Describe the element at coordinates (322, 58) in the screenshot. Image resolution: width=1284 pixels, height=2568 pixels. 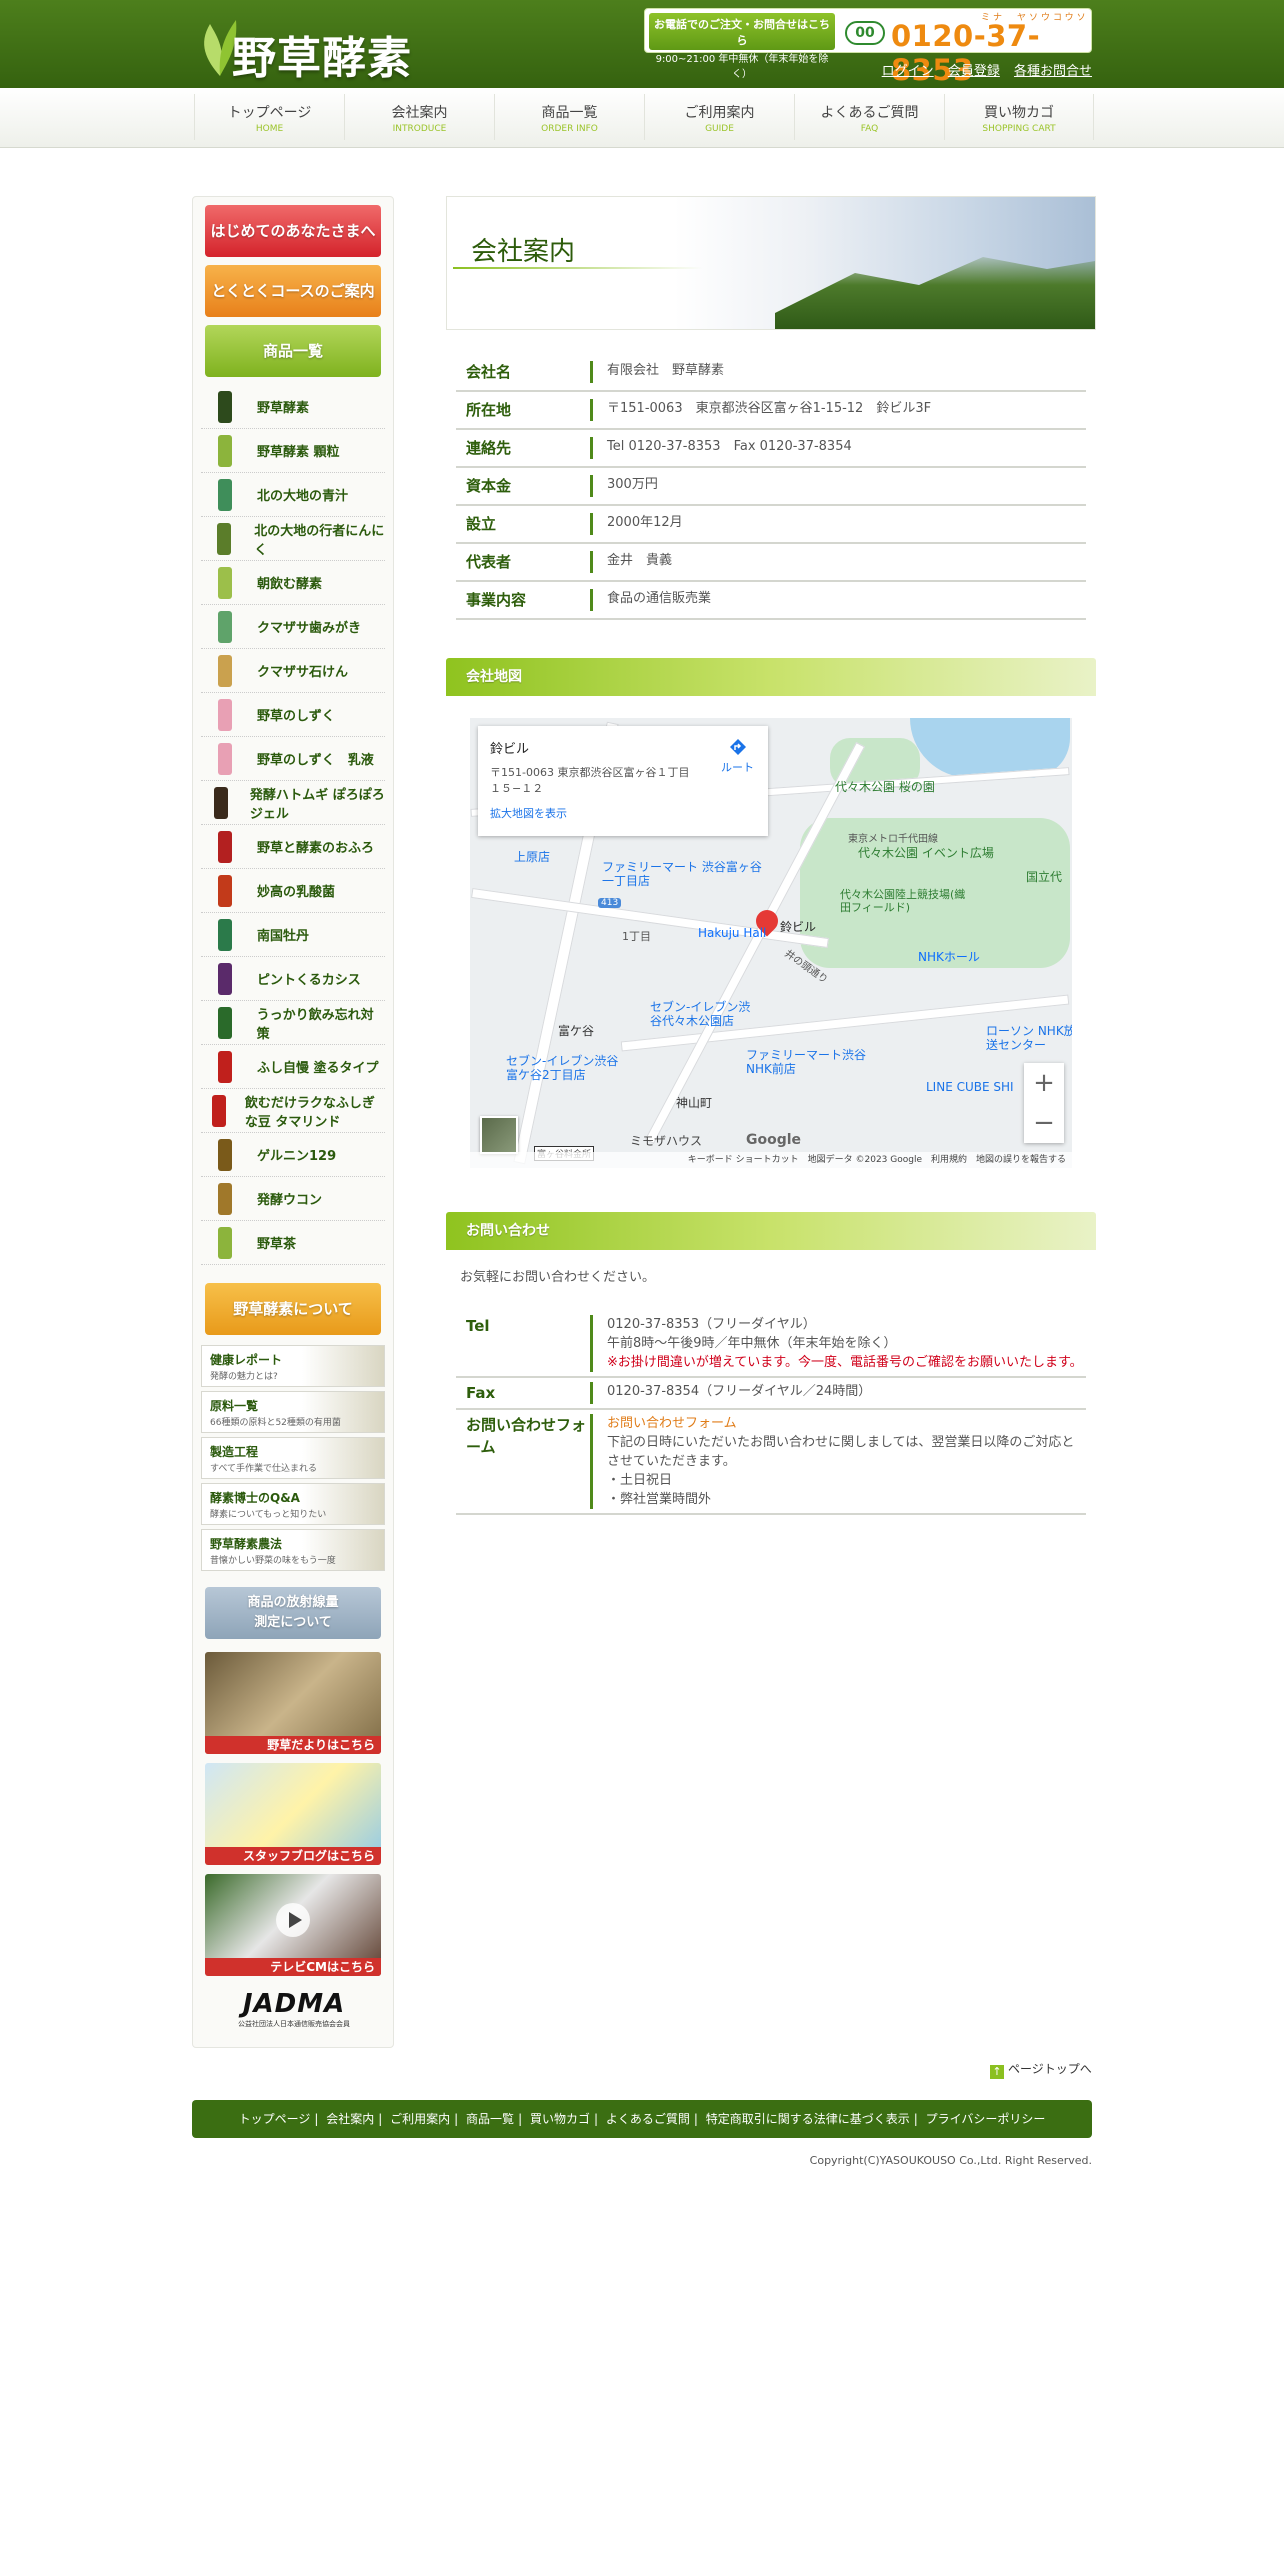
I see `logo-text: 野草酵素` at that location.